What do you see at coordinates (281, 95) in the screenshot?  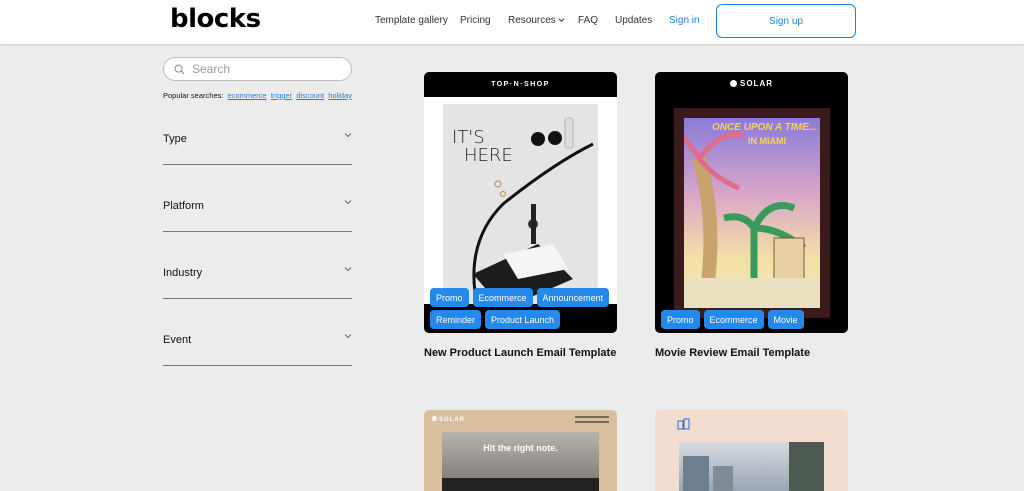 I see `popular-term-trigger: trigger` at bounding box center [281, 95].